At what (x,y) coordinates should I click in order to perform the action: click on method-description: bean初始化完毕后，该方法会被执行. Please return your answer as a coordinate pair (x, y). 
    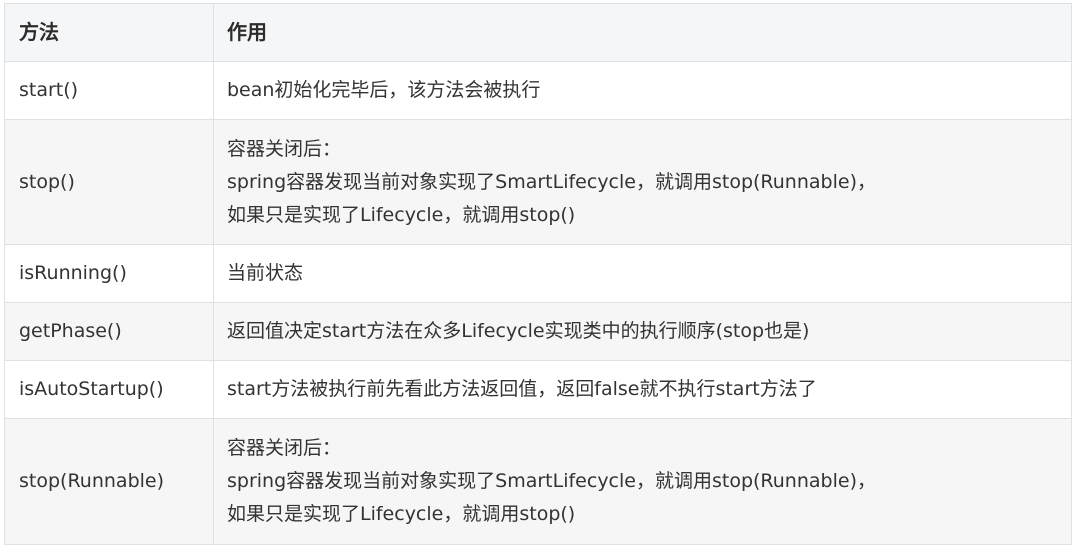
    Looking at the image, I should click on (642, 90).